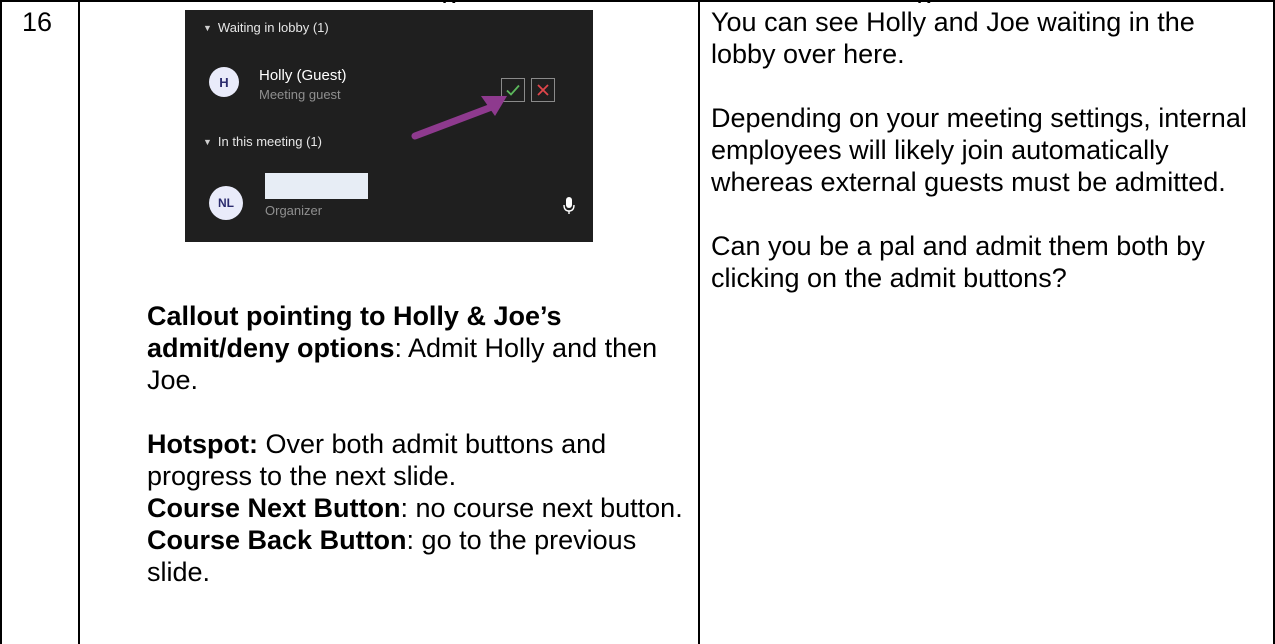  What do you see at coordinates (459, 118) in the screenshot?
I see `arrow-icon` at bounding box center [459, 118].